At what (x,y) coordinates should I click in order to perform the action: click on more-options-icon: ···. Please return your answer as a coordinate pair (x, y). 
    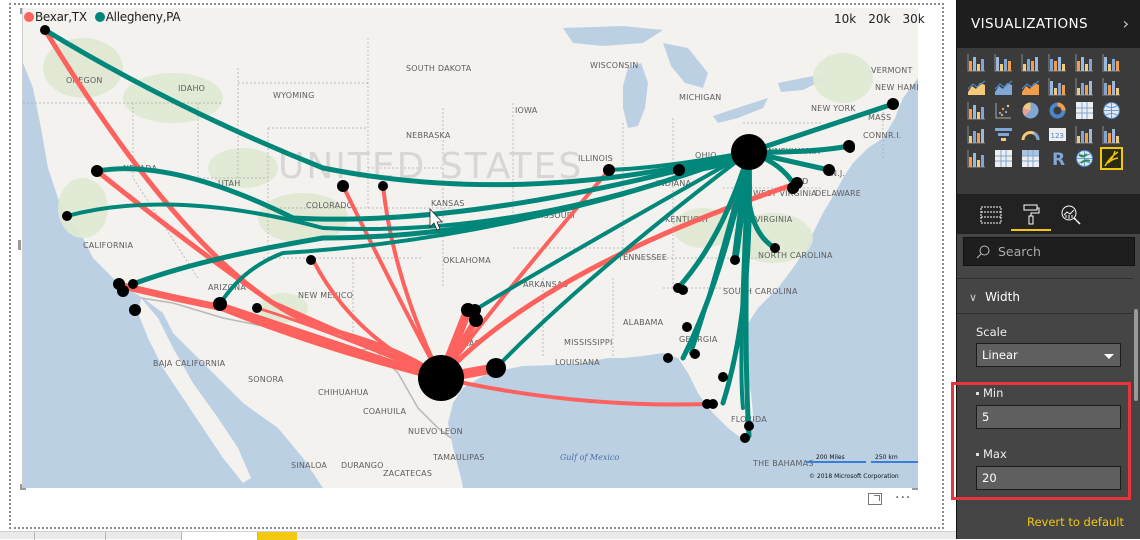
    Looking at the image, I should click on (903, 498).